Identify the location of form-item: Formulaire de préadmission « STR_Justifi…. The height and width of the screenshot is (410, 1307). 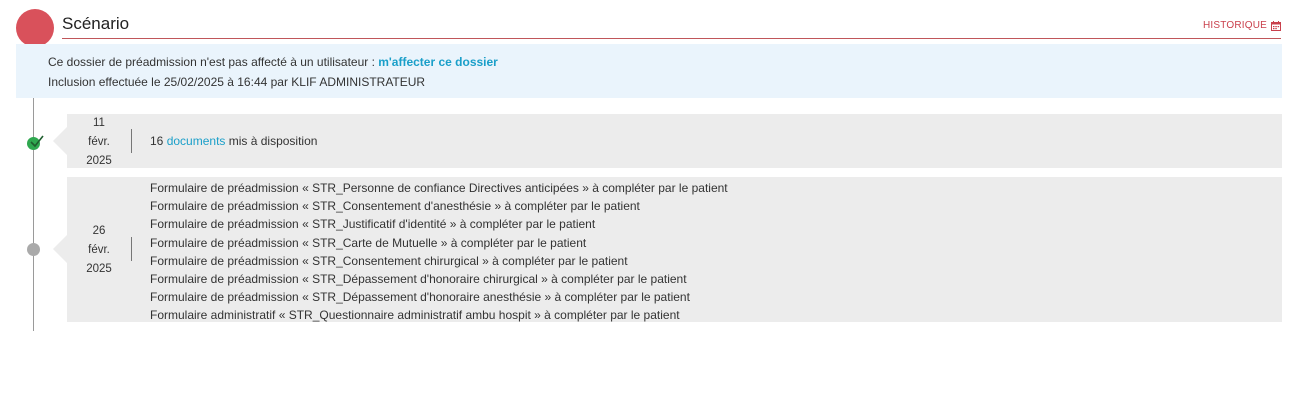
(373, 224).